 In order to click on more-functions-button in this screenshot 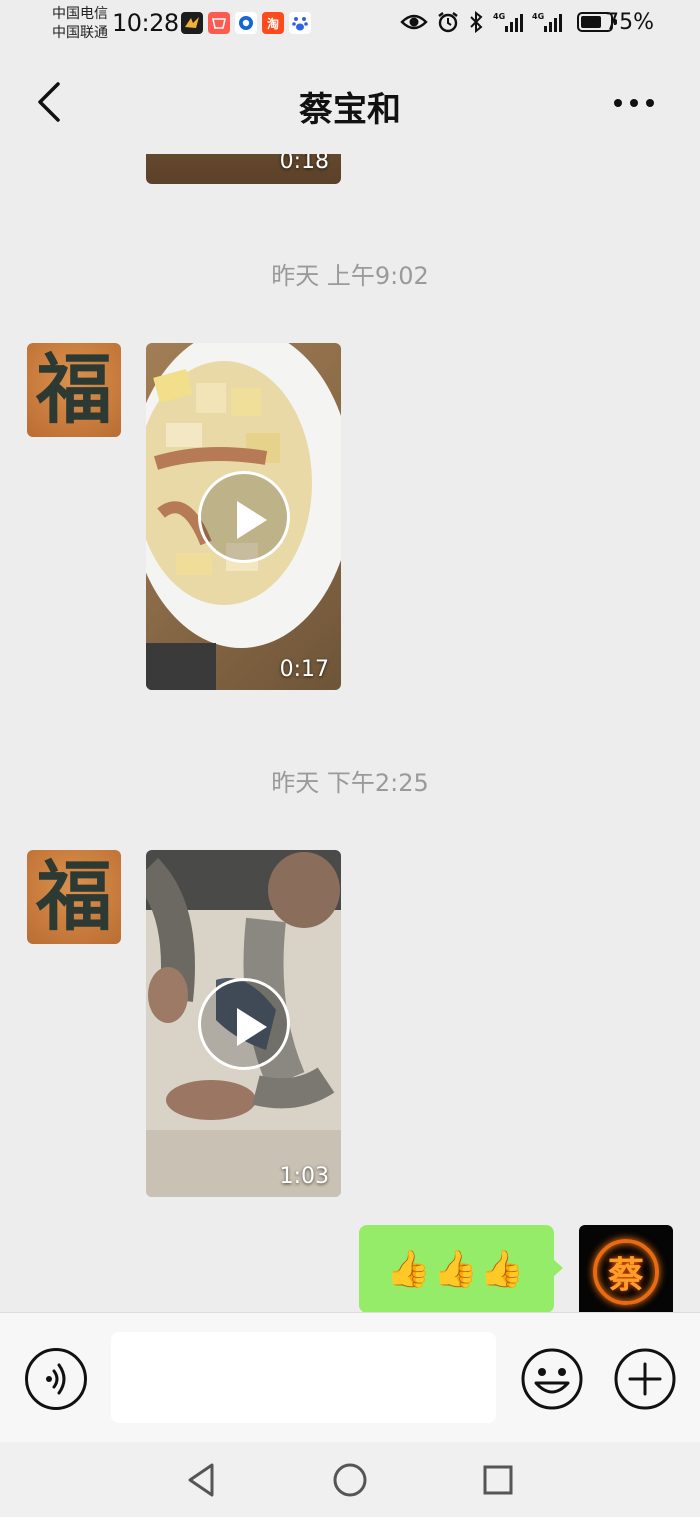, I will do `click(645, 1379)`.